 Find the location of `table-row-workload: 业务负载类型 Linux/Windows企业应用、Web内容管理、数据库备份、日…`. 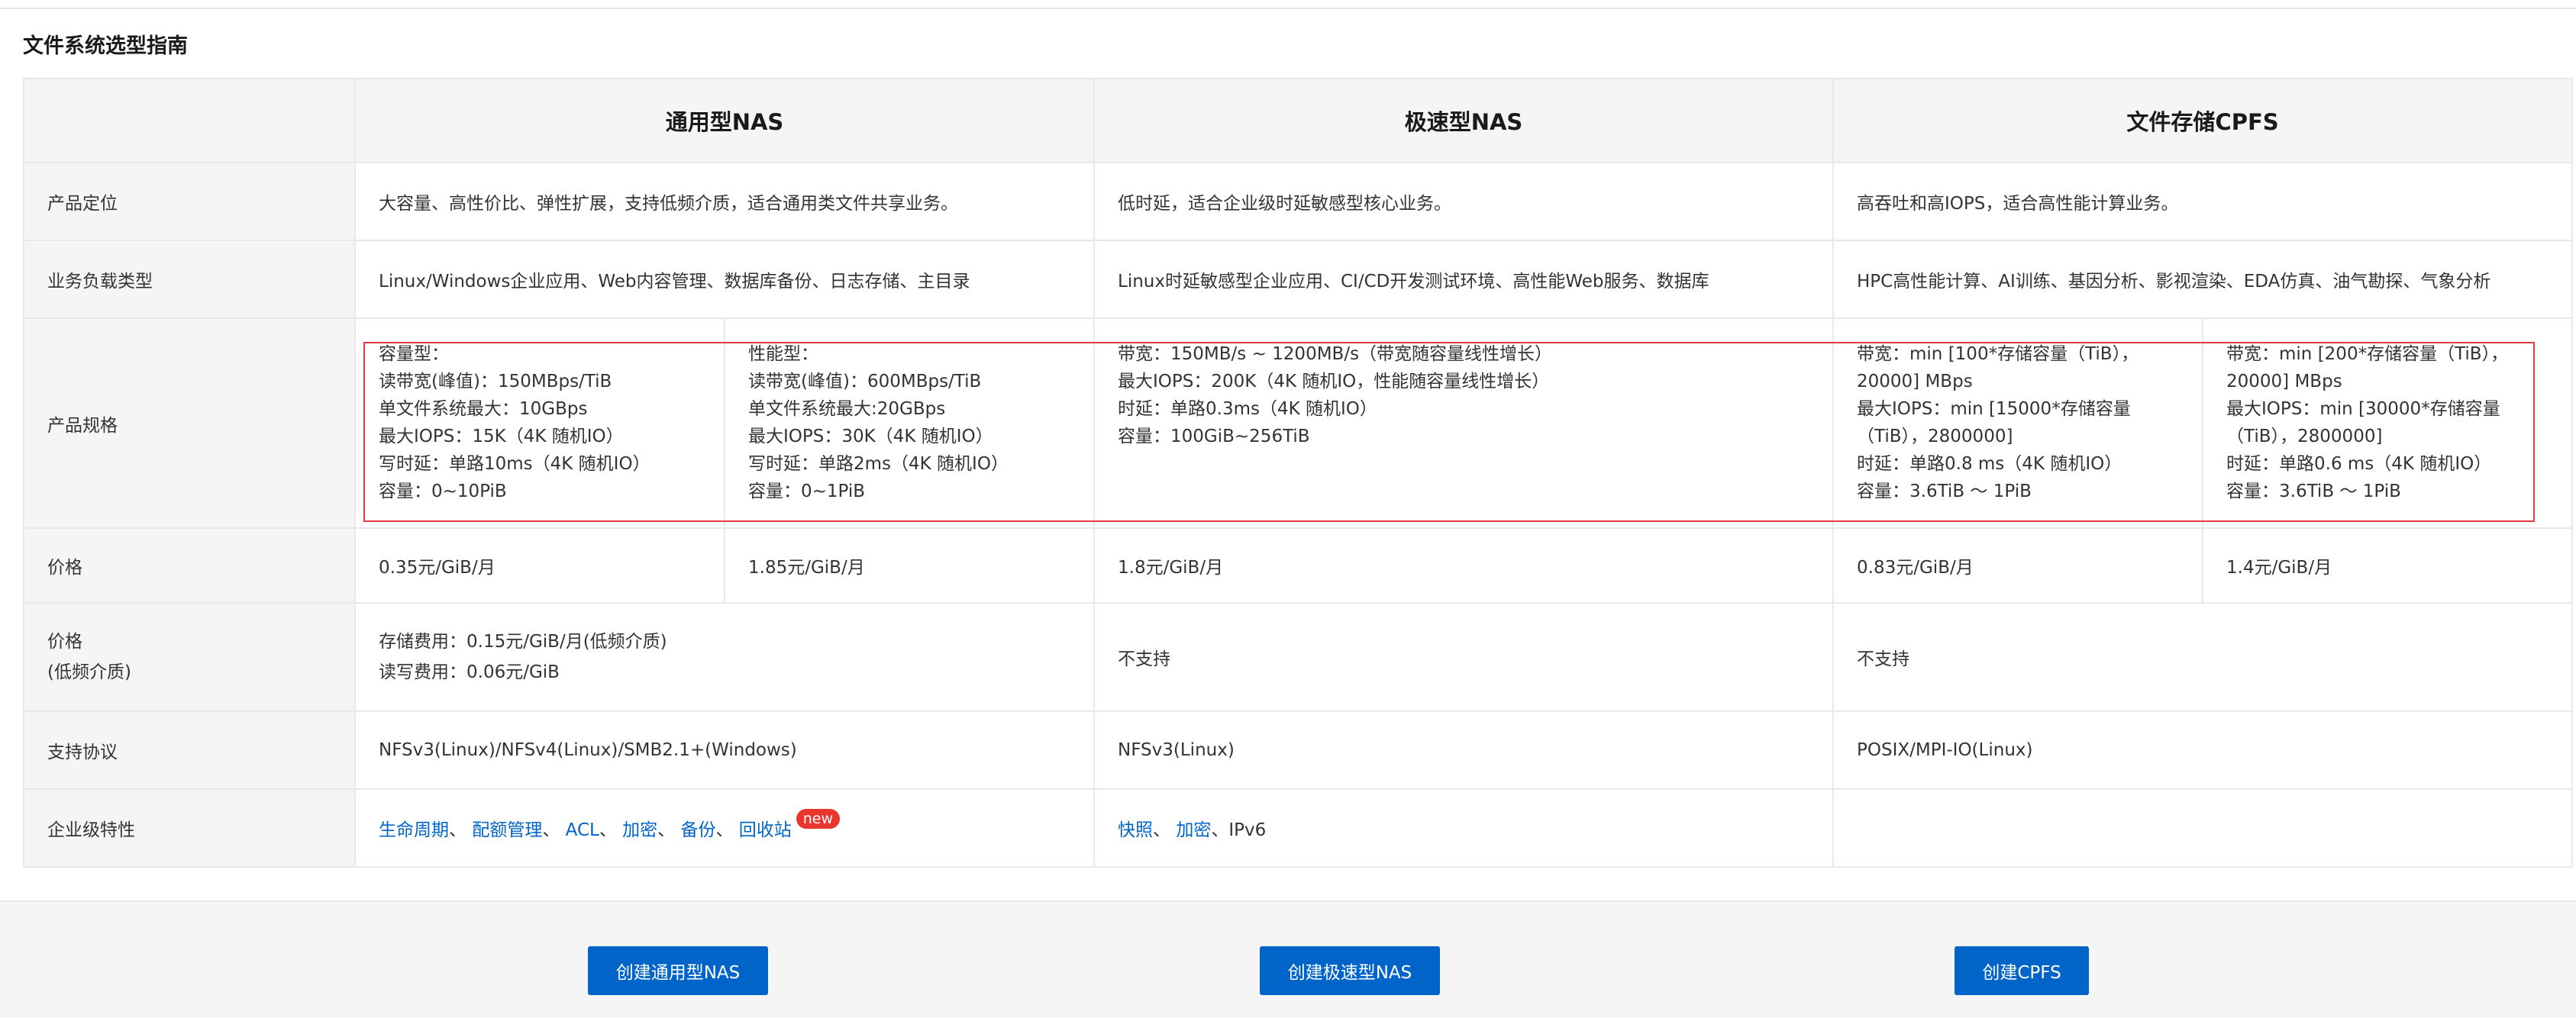

table-row-workload: 业务负载类型 Linux/Windows企业应用、Web内容管理、数据库备份、日… is located at coordinates (1298, 279).